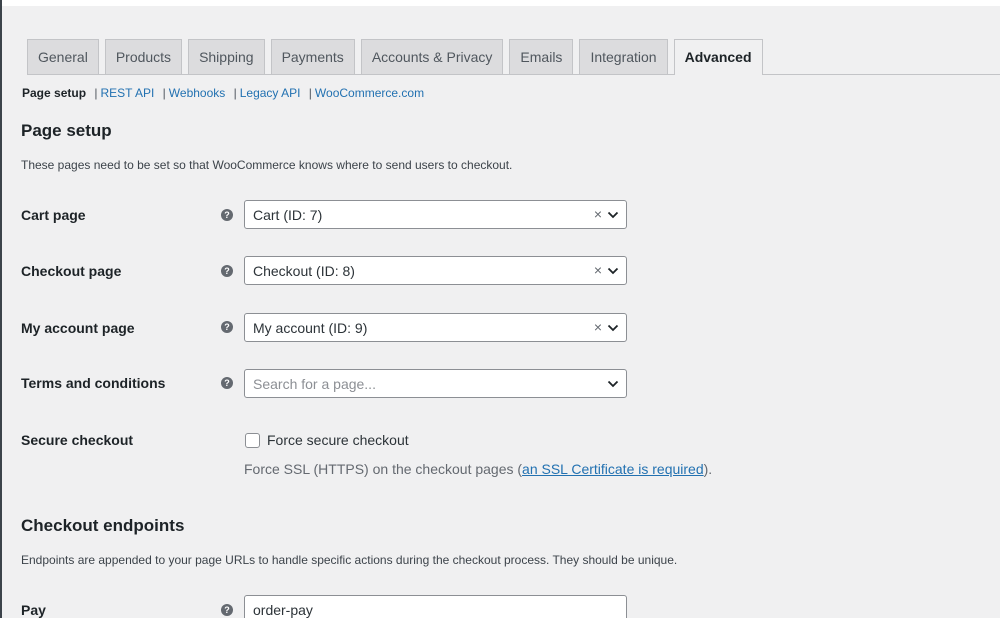 The image size is (1000, 618). Describe the element at coordinates (708, 469) in the screenshot. I see `ssl-desc-suffix: ).` at that location.